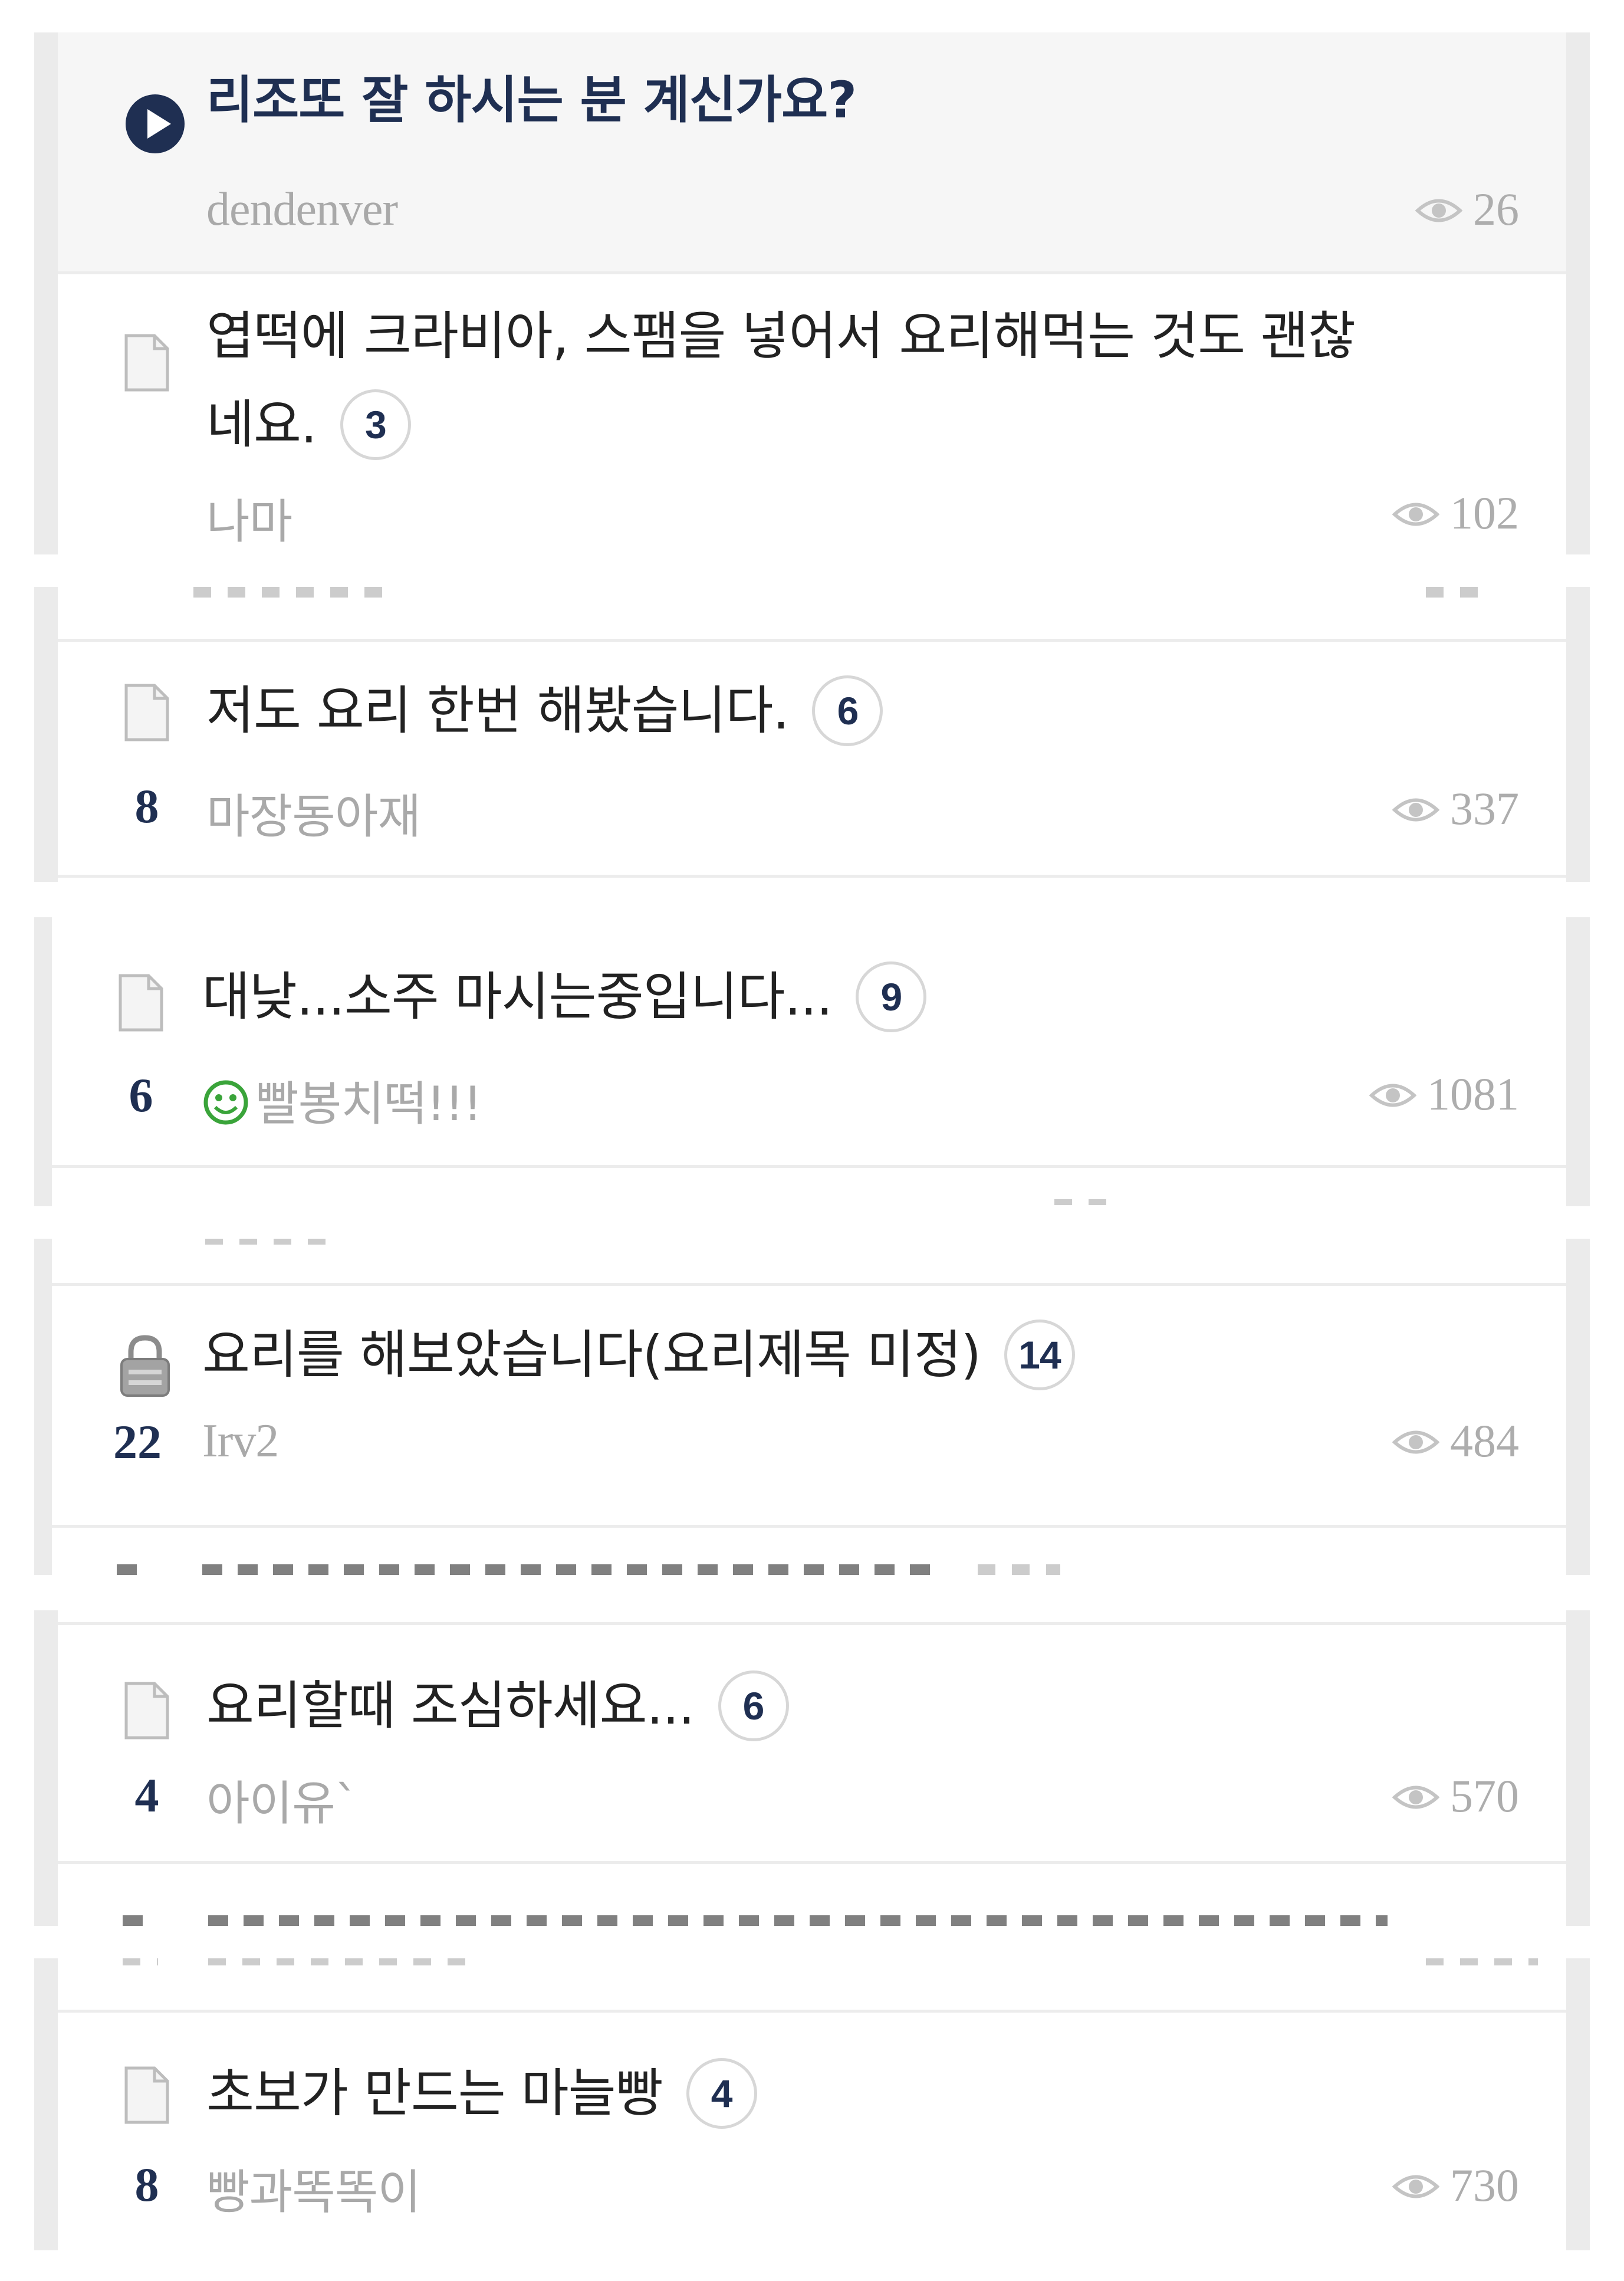  I want to click on post-author-name: 빨봉치떡!!!, so click(369, 1103).